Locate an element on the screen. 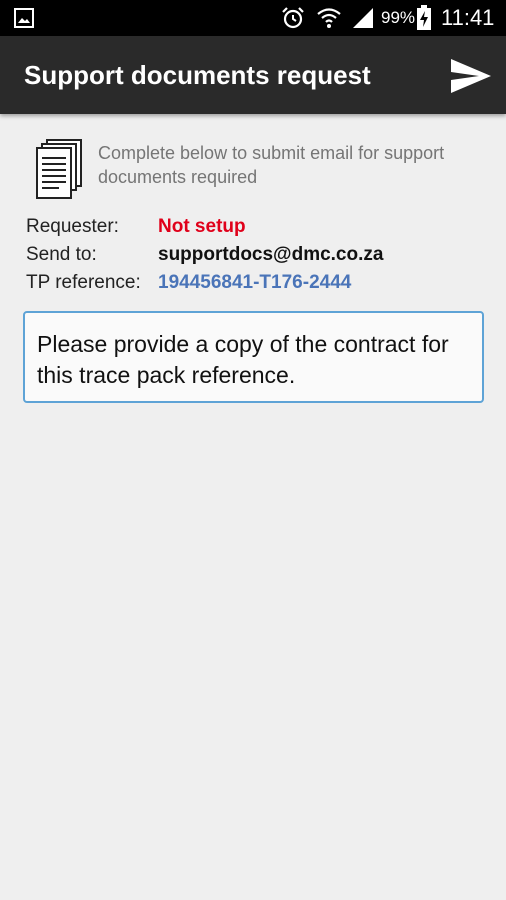 Image resolution: width=506 pixels, height=900 pixels. tp-reference-label: TP reference: is located at coordinates (83, 282).